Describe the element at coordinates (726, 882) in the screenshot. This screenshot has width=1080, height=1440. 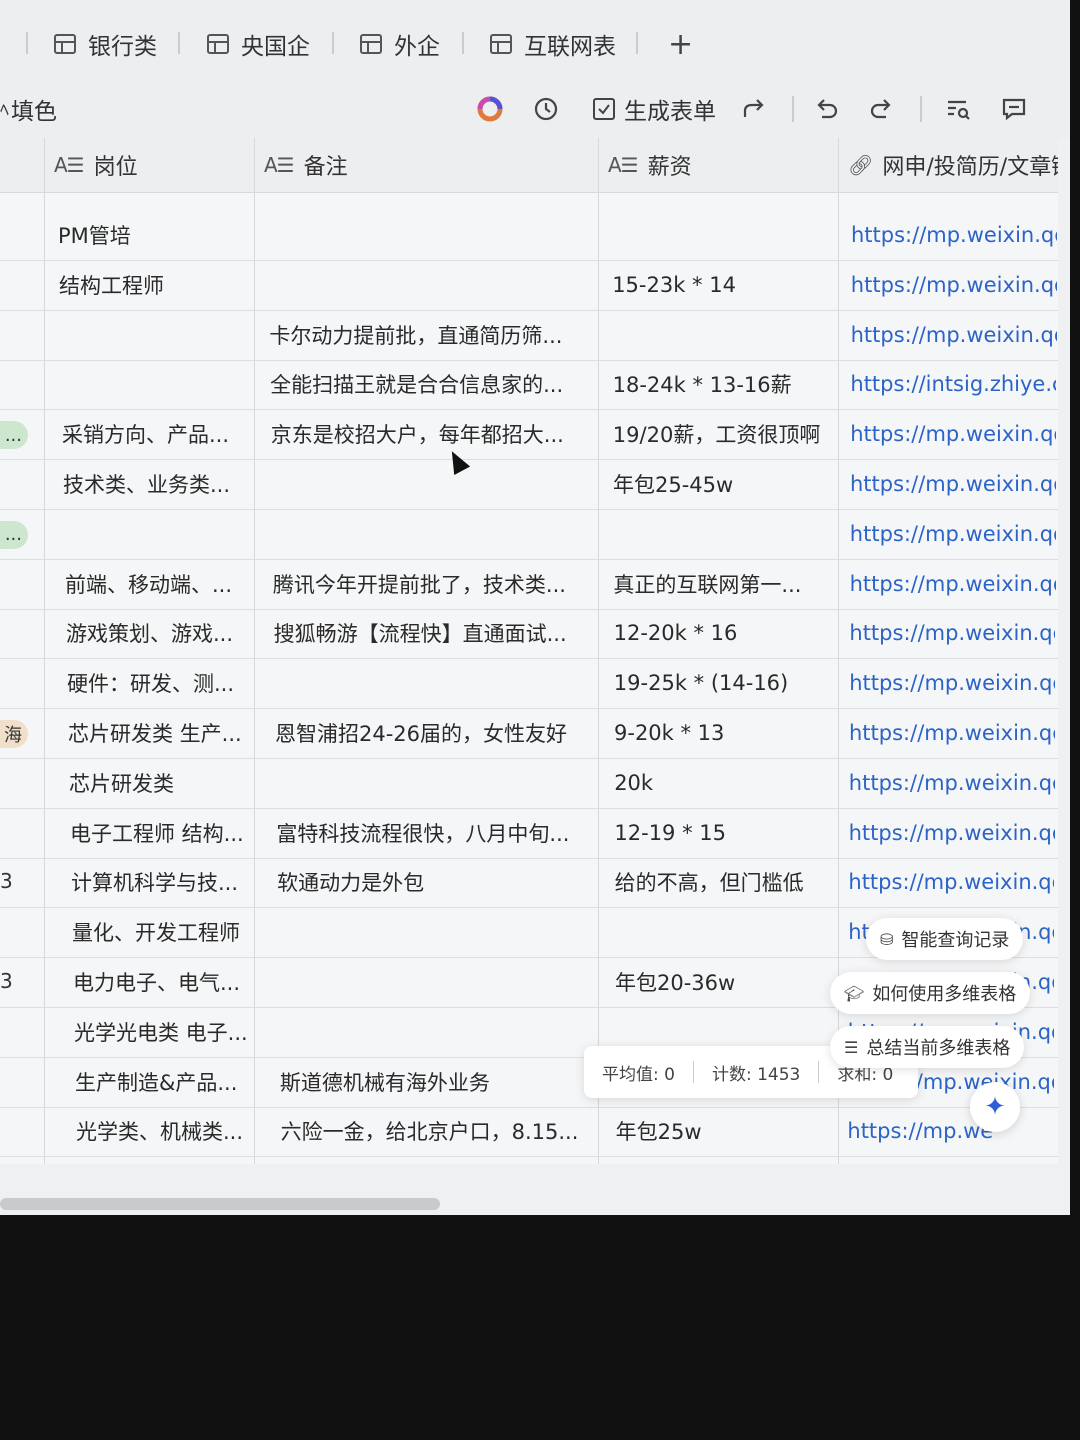
I see `cell-salary: 给的不高，但门槛低` at that location.